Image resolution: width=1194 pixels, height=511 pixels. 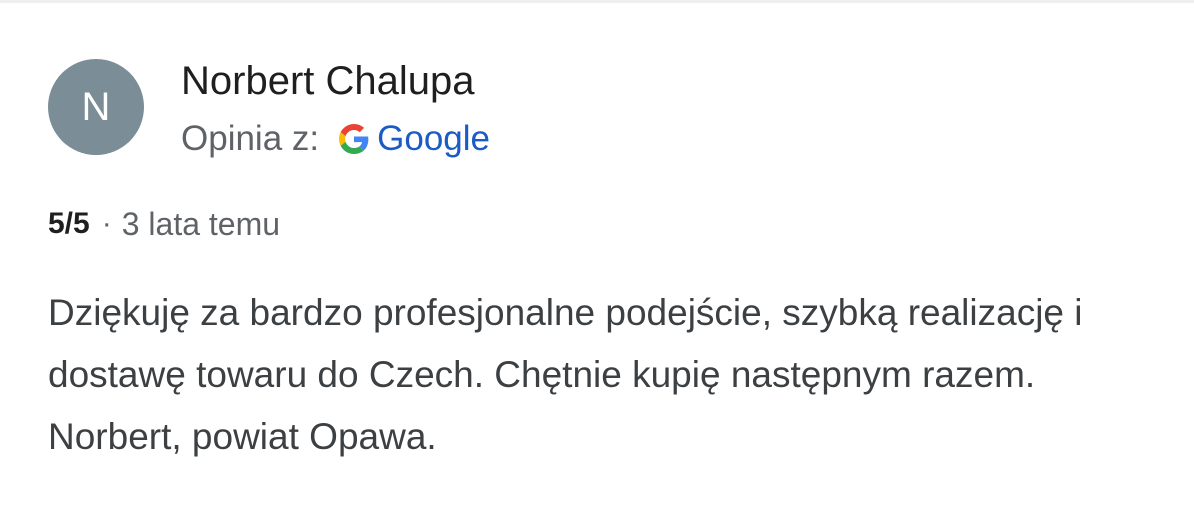 I want to click on author-name: Norbert Chalupa, so click(x=328, y=81).